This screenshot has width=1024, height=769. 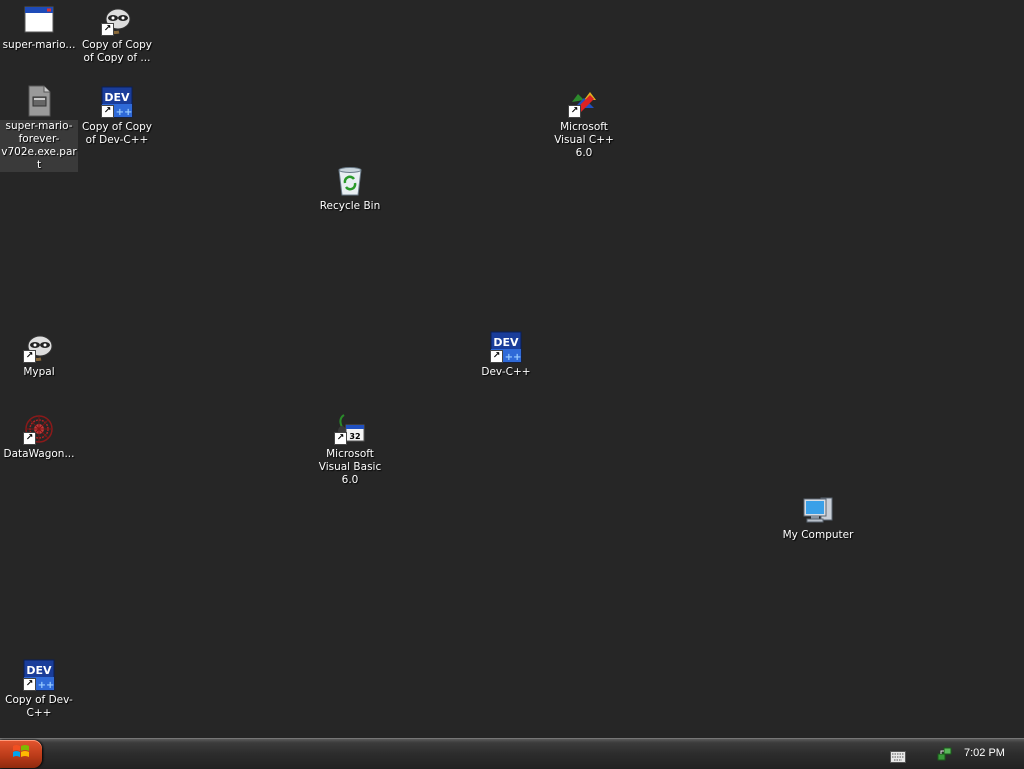 I want to click on my-computer-icon, so click(x=818, y=510).